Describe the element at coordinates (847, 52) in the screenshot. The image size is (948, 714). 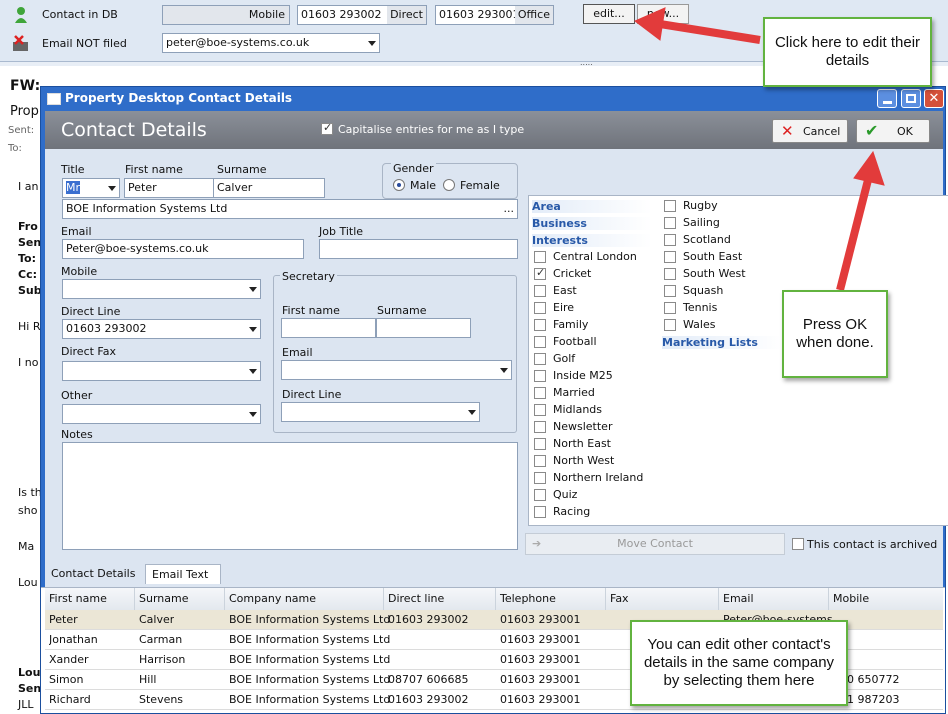
I see `callout-edit: Click here to edit their details` at that location.